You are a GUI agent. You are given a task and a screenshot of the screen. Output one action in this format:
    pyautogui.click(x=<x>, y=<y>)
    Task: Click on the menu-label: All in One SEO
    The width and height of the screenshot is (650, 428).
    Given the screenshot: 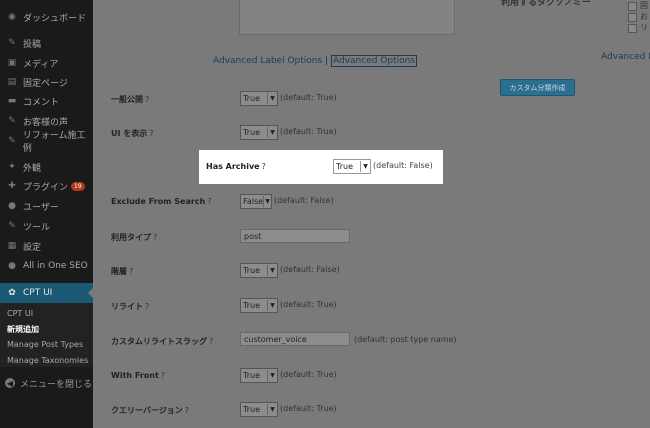 What is the action you would take?
    pyautogui.click(x=55, y=266)
    